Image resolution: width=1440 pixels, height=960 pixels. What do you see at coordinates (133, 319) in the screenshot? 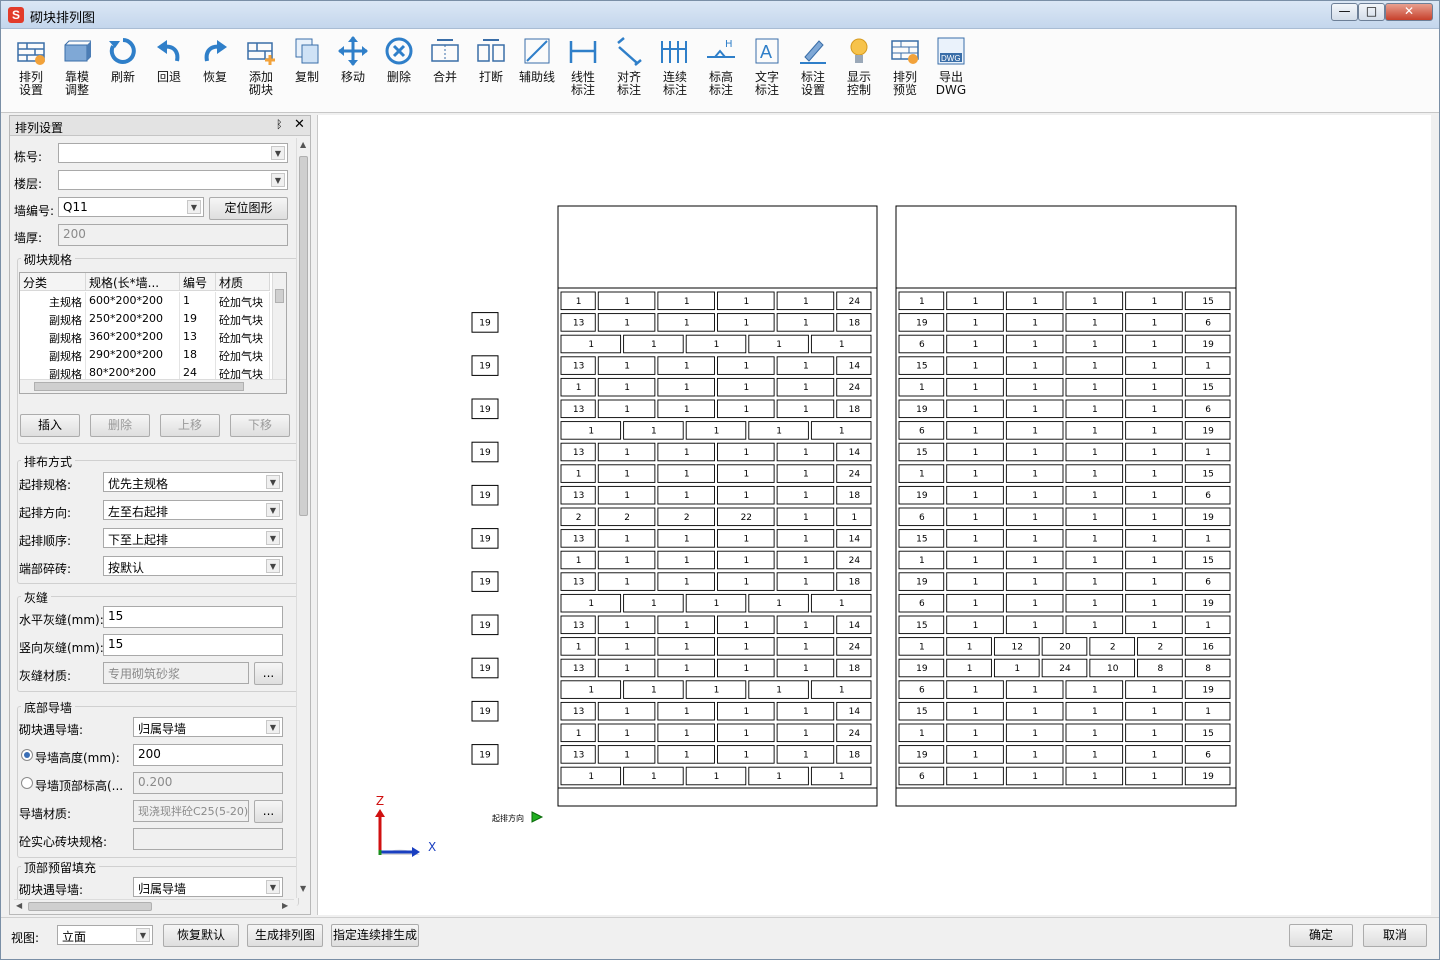
I see `spec-table-cell: 250*200*200` at bounding box center [133, 319].